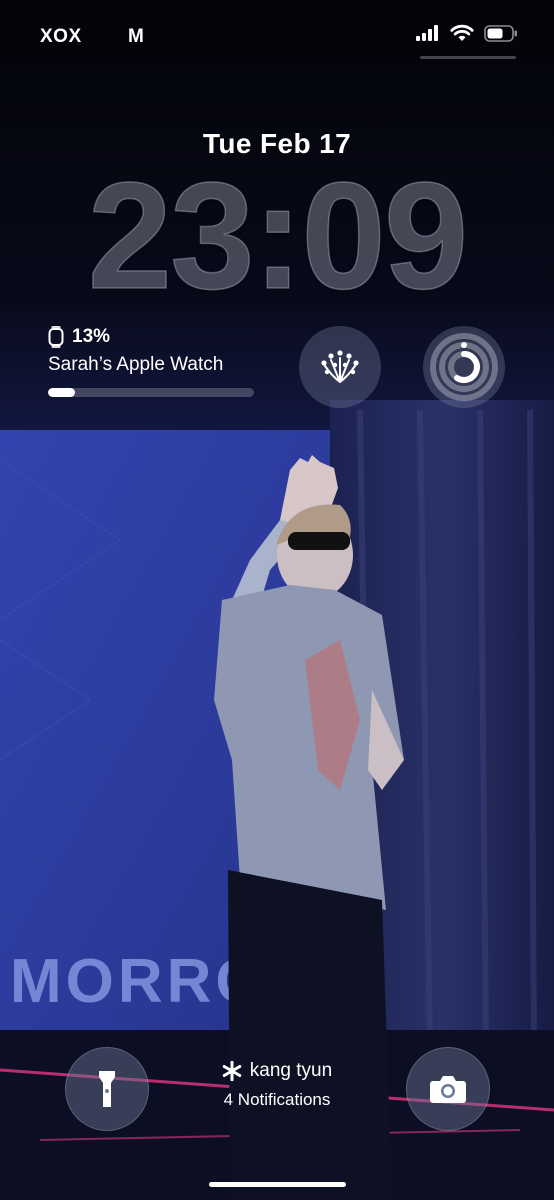 This screenshot has height=1200, width=554. Describe the element at coordinates (500, 33) in the screenshot. I see `battery-icon` at that location.